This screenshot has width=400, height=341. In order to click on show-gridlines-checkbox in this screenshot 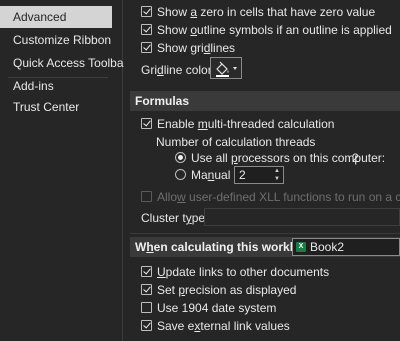, I will do `click(146, 47)`.